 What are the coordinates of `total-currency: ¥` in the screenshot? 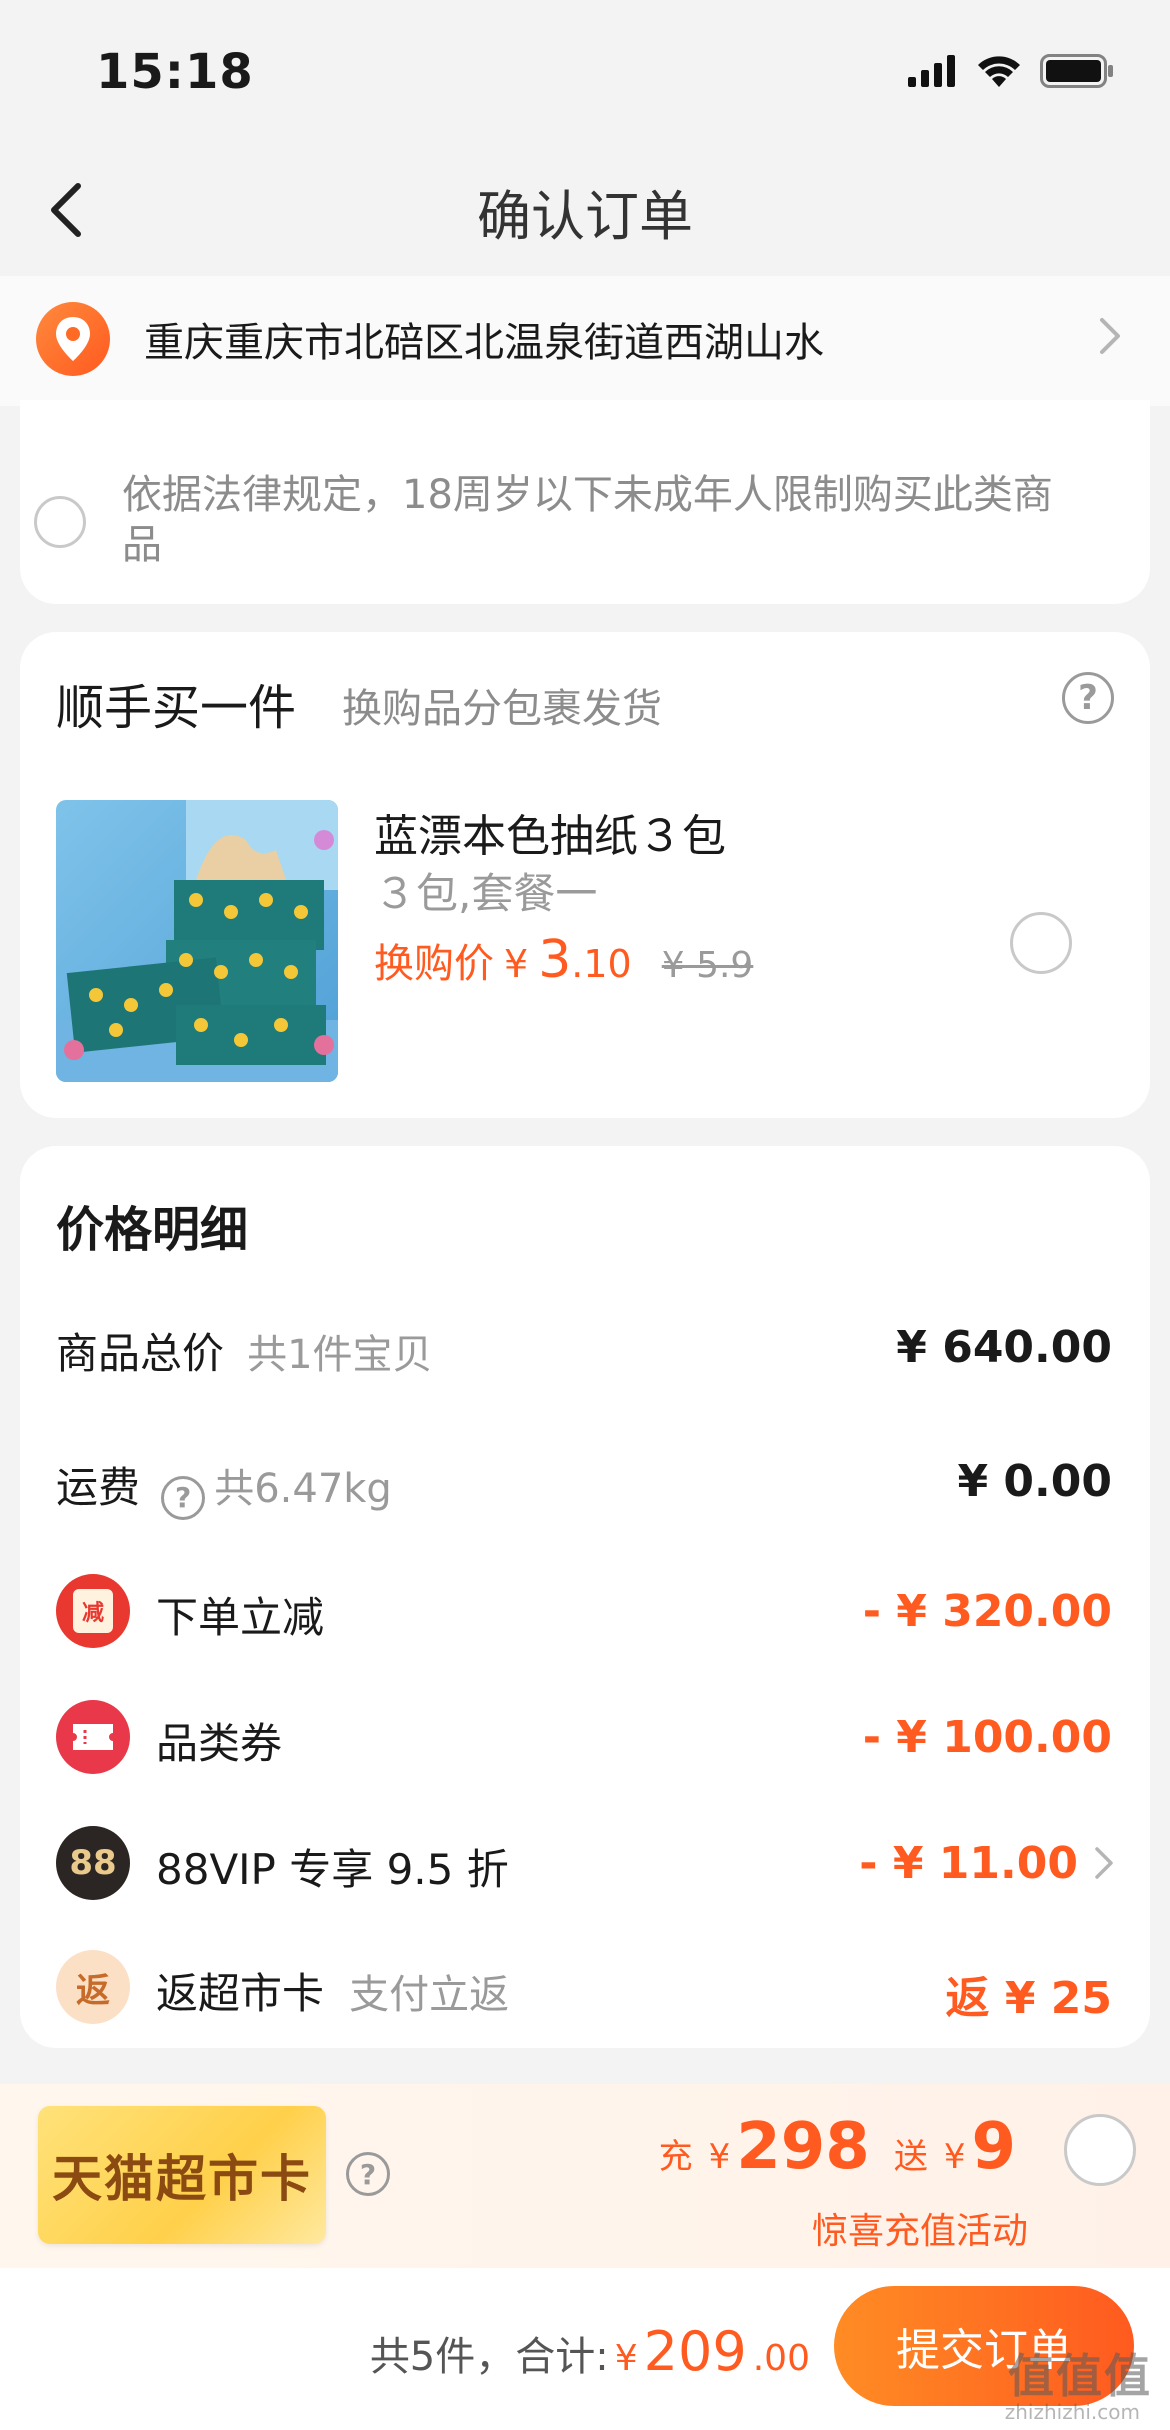 It's located at (626, 2358).